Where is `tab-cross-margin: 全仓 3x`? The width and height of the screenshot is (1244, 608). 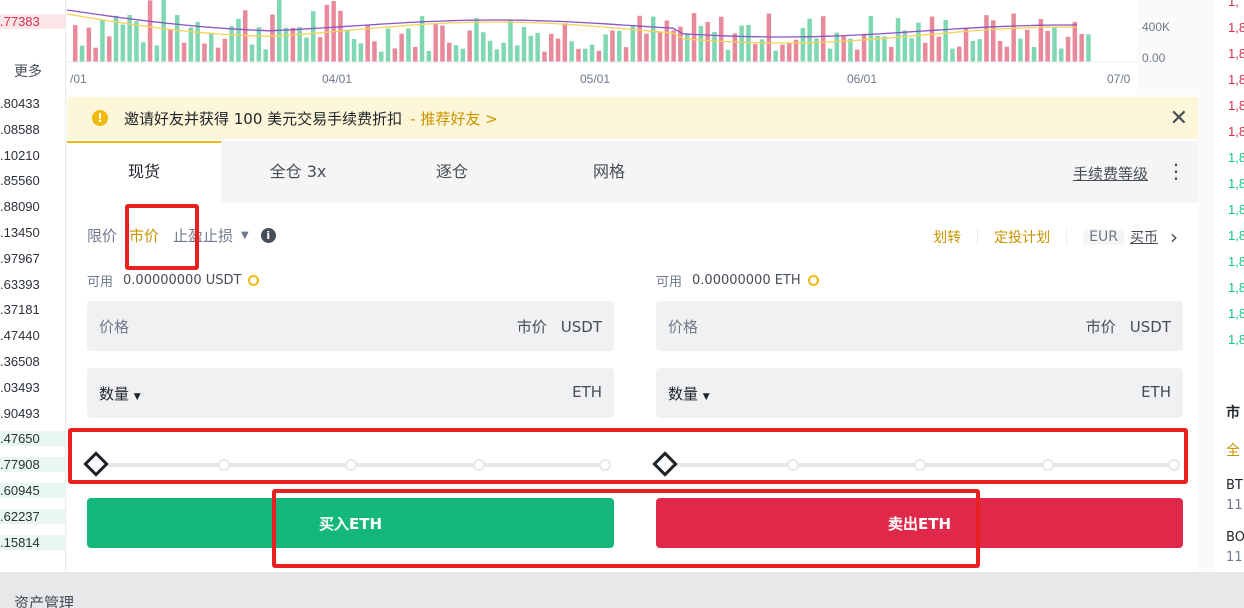
tab-cross-margin: 全仓 3x is located at coordinates (298, 172).